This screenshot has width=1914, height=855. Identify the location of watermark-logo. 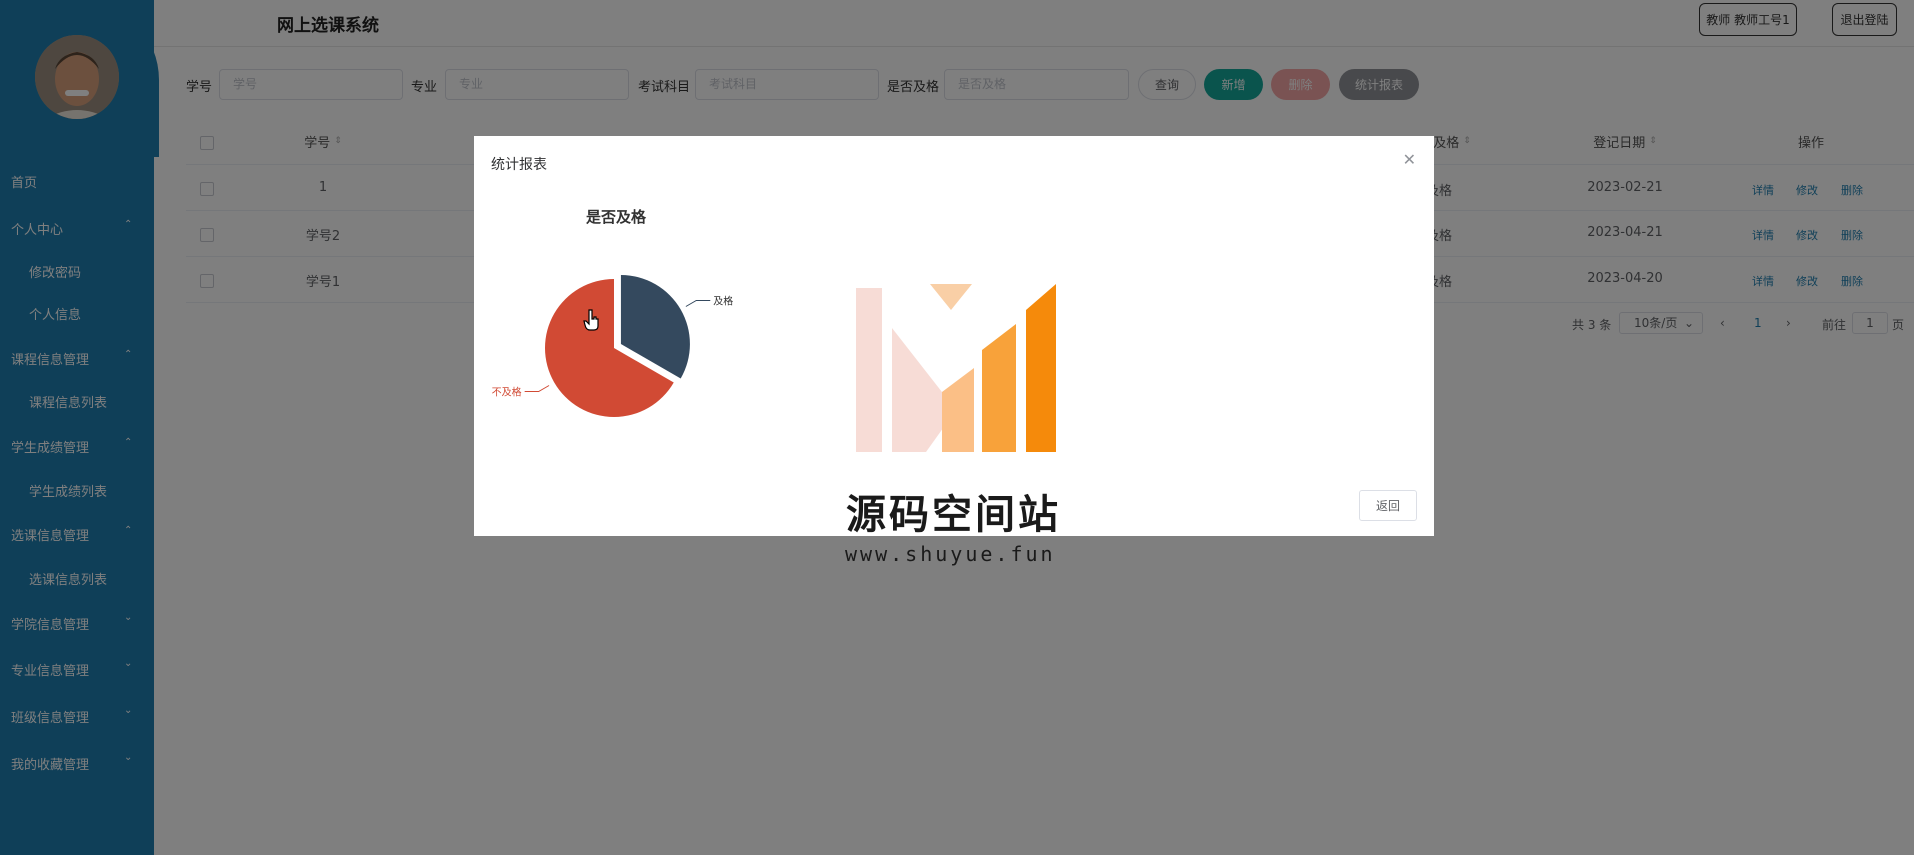
(956, 368).